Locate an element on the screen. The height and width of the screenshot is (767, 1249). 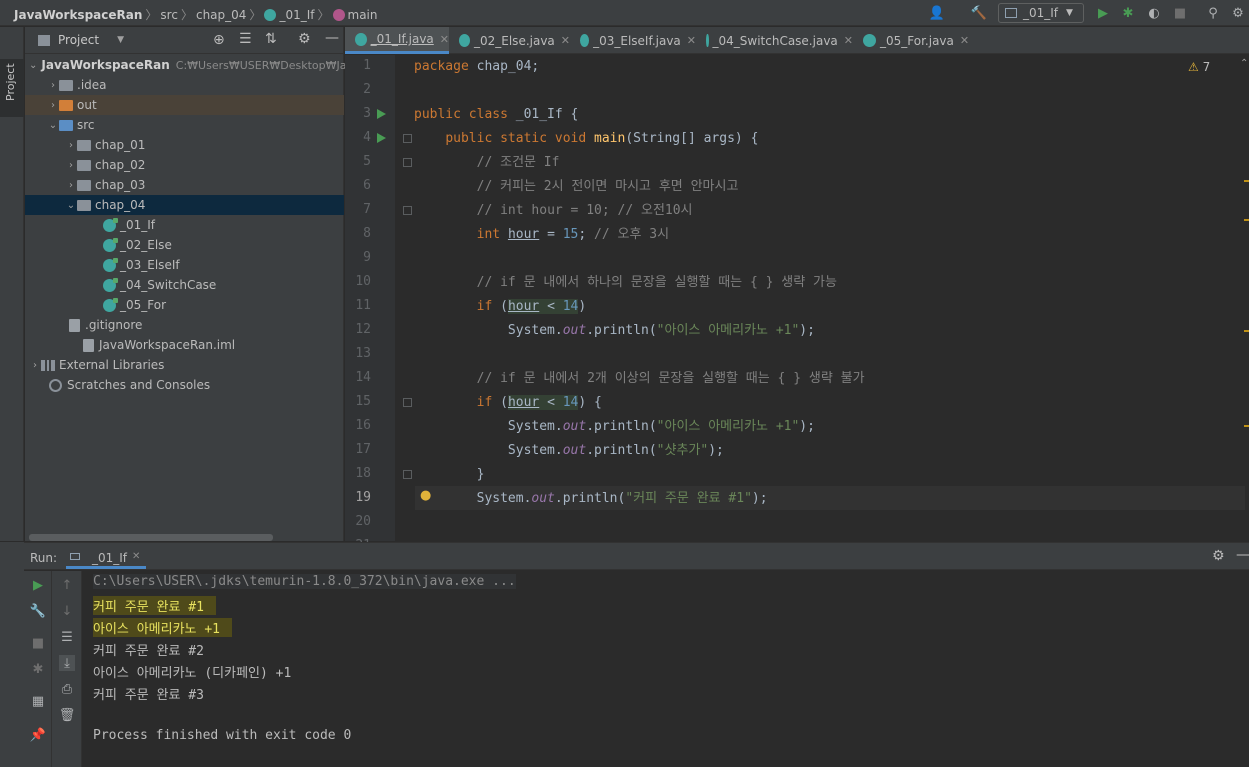
wrench-icon: 🔧 is located at coordinates (38, 611).